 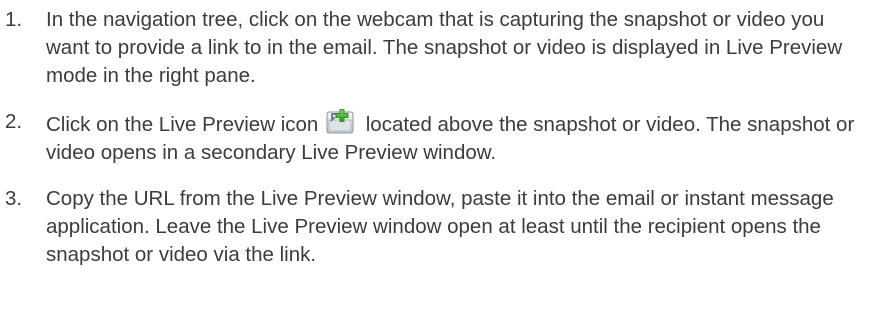 What do you see at coordinates (14, 121) in the screenshot?
I see `step-number: 2.` at bounding box center [14, 121].